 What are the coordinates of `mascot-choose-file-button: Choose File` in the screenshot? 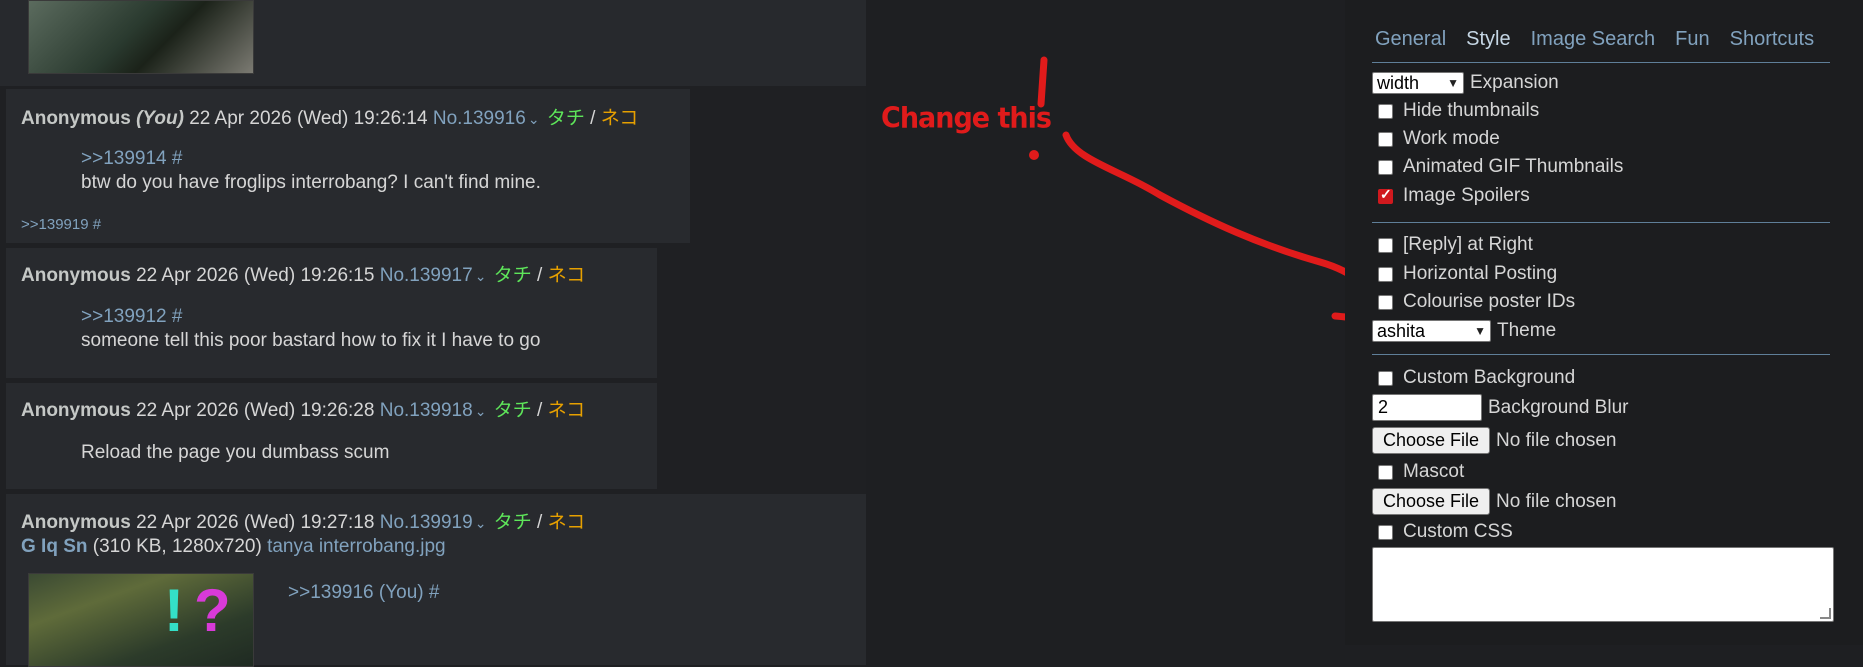 It's located at (1431, 501).